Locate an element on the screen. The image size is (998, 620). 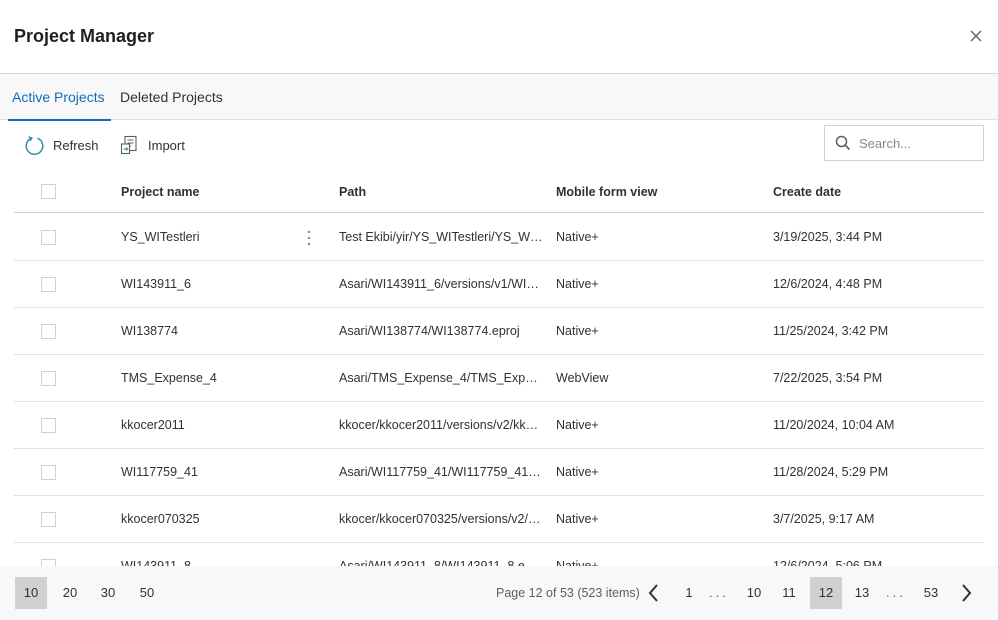
more-vertical-icon is located at coordinates (309, 238).